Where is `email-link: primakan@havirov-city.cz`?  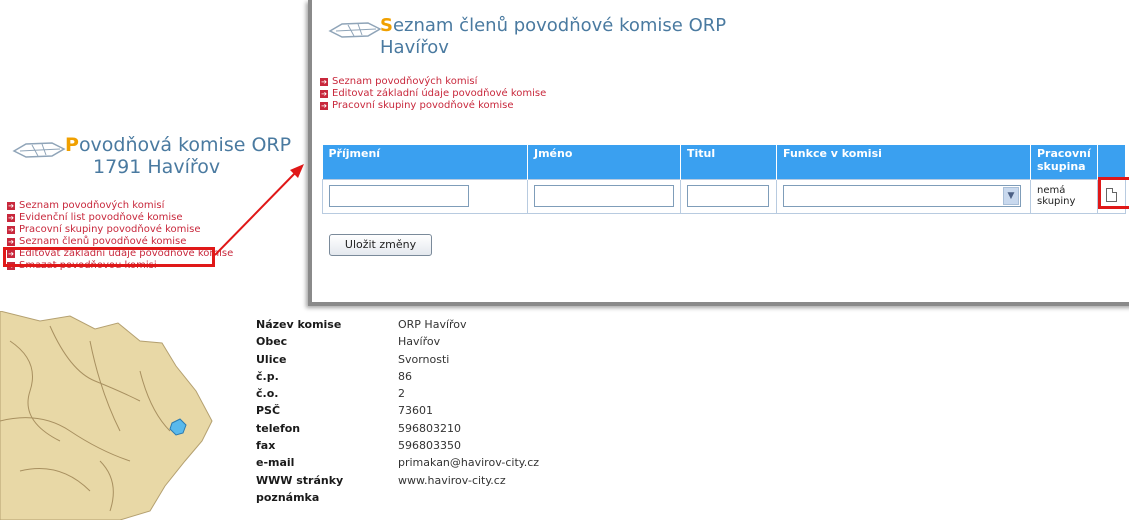
email-link: primakan@havirov-city.cz is located at coordinates (468, 462).